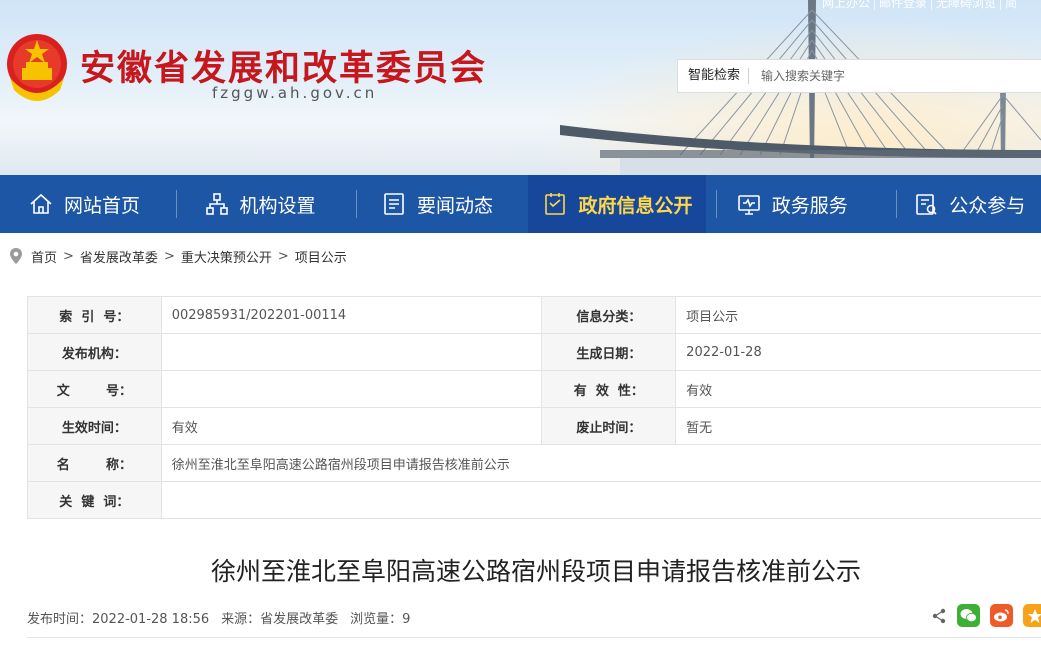 This screenshot has height=649, width=1041. I want to click on view-count: 浏览量：9, so click(380, 619).